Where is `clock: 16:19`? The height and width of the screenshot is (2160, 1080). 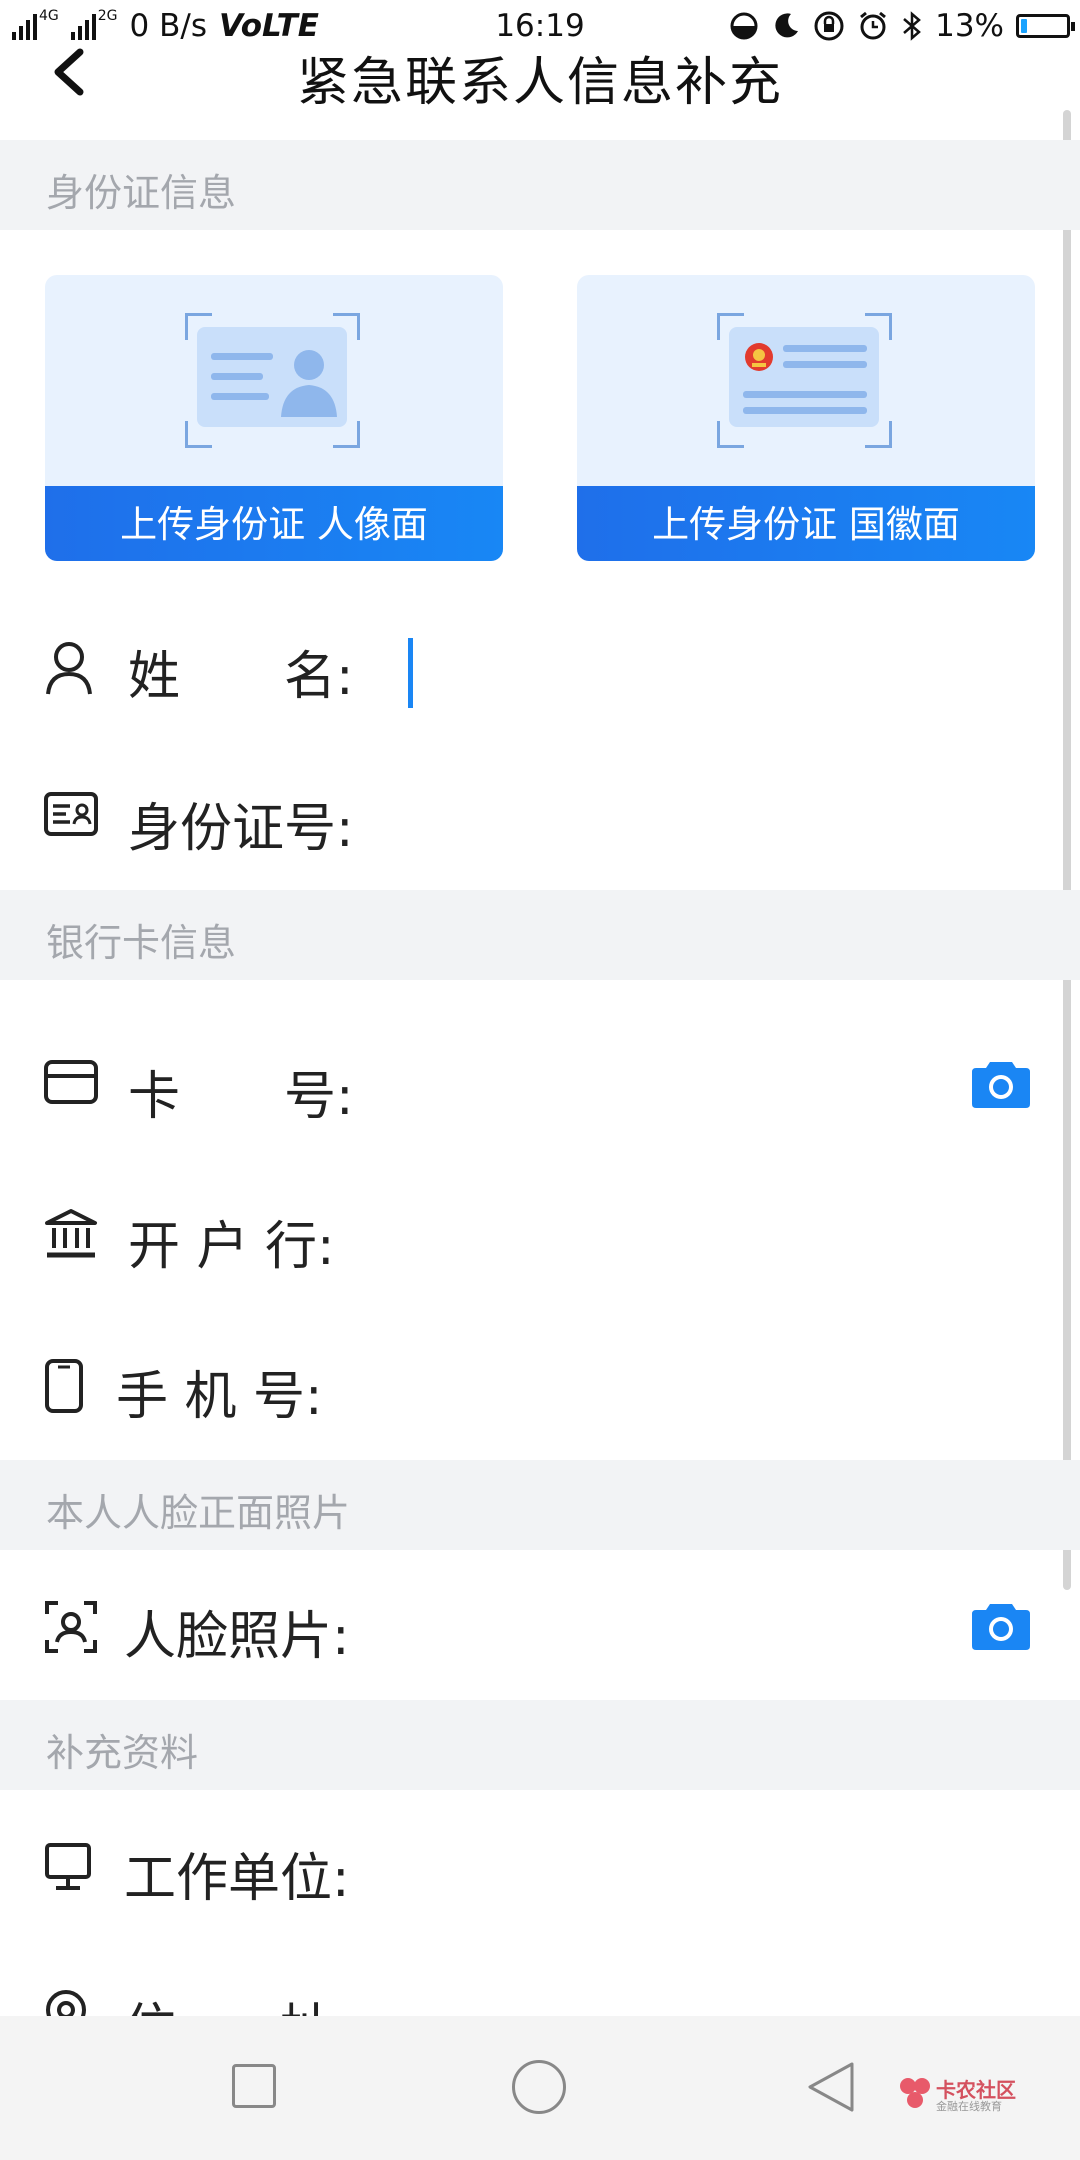
clock: 16:19 is located at coordinates (540, 26).